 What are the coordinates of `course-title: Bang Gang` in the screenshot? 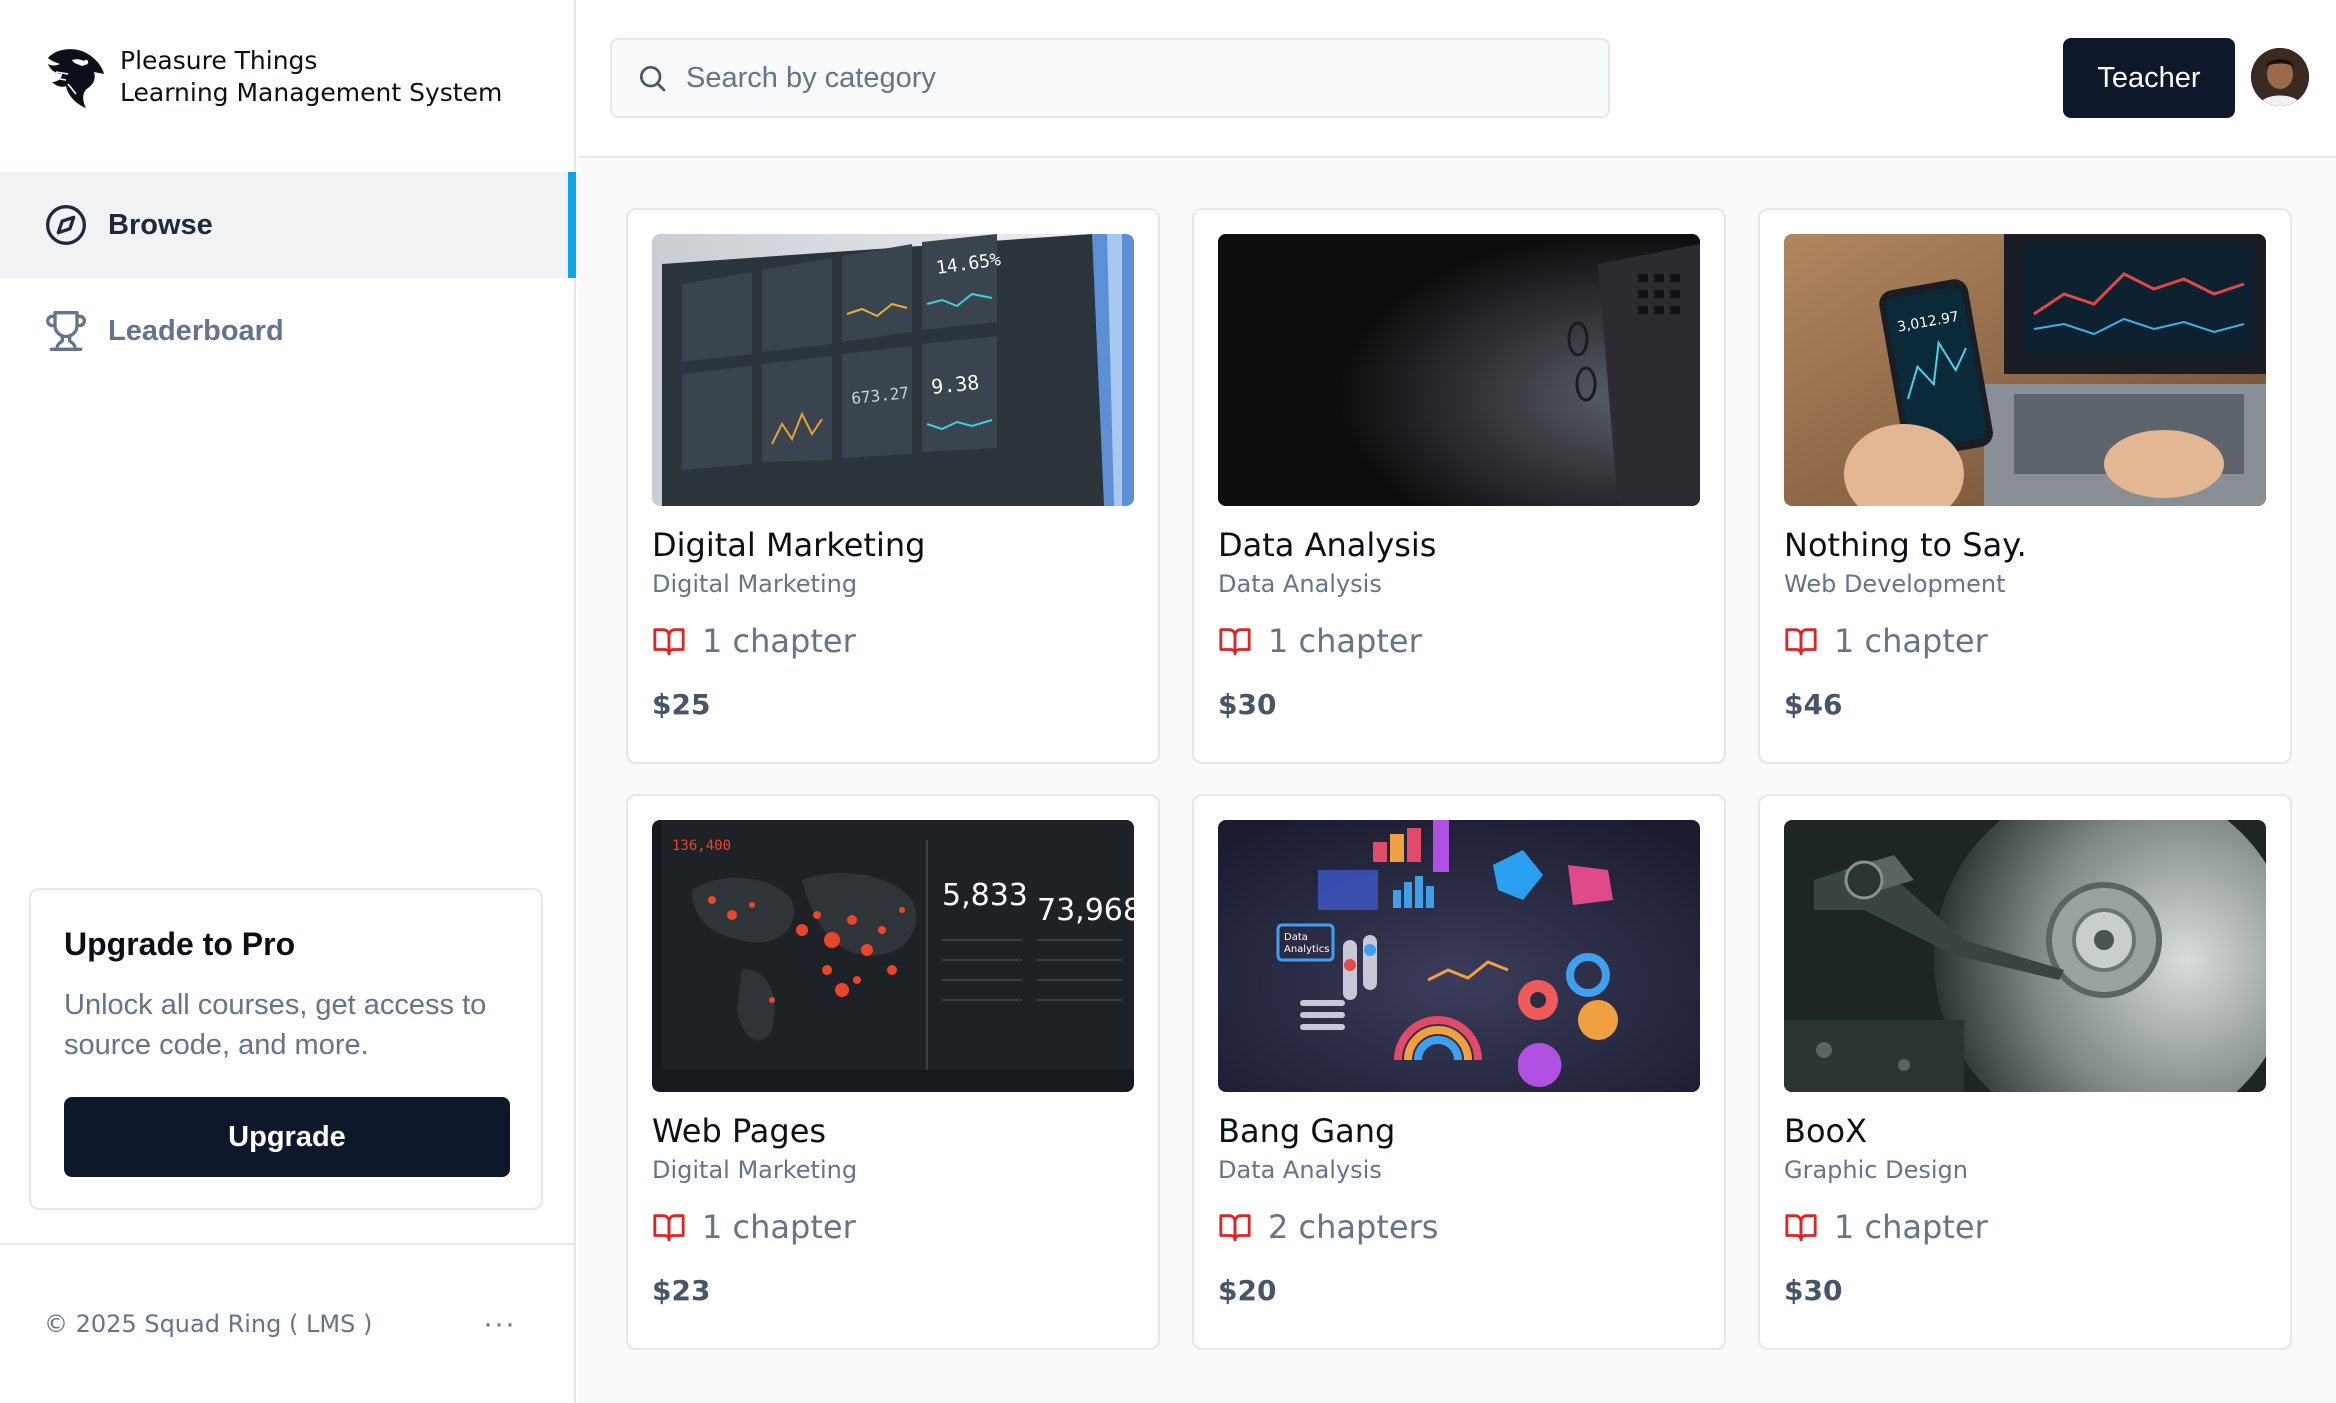 It's located at (1307, 1131).